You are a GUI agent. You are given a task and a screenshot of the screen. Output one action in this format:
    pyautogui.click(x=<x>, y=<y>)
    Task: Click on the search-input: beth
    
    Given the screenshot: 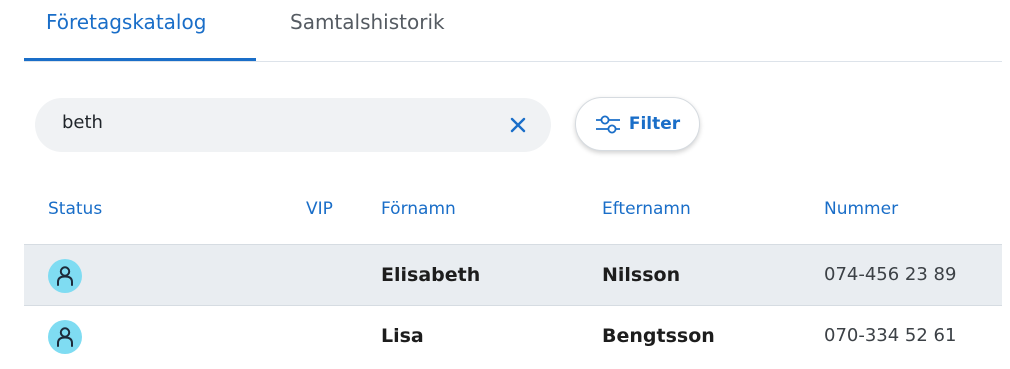 What is the action you would take?
    pyautogui.click(x=293, y=125)
    